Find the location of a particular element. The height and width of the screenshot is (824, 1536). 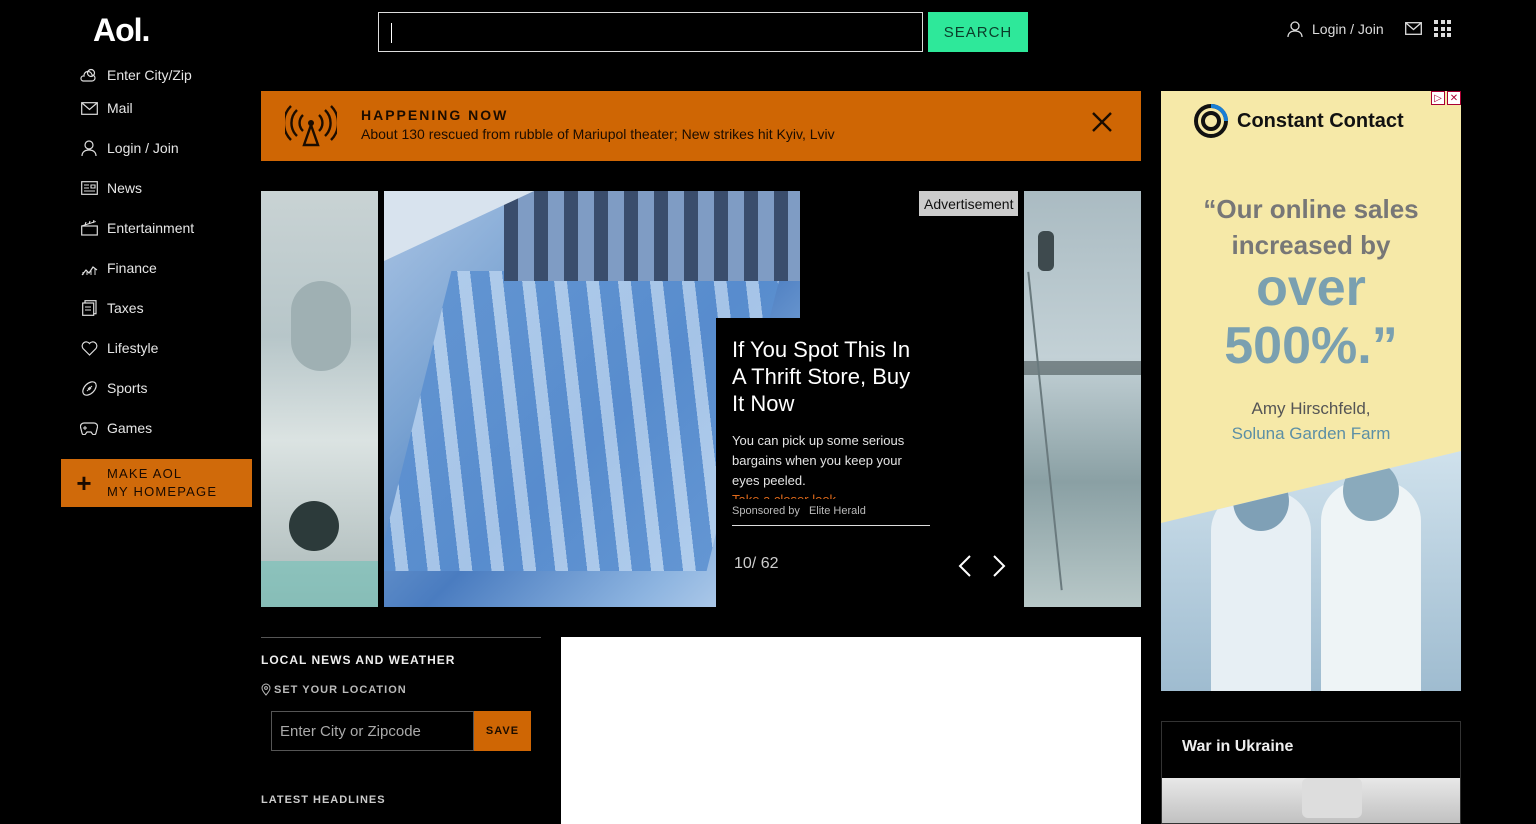

next-slide-image is located at coordinates (1082, 399).